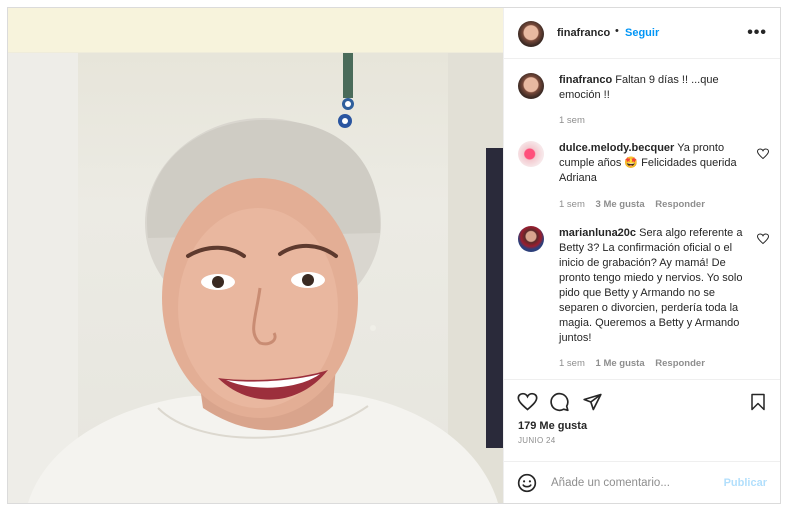  What do you see at coordinates (559, 402) in the screenshot?
I see `comment-icon` at bounding box center [559, 402].